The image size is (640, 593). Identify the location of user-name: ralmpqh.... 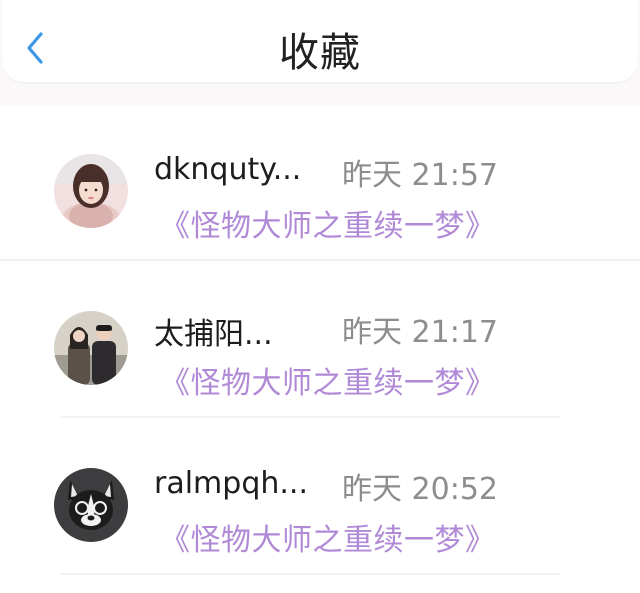
(231, 483).